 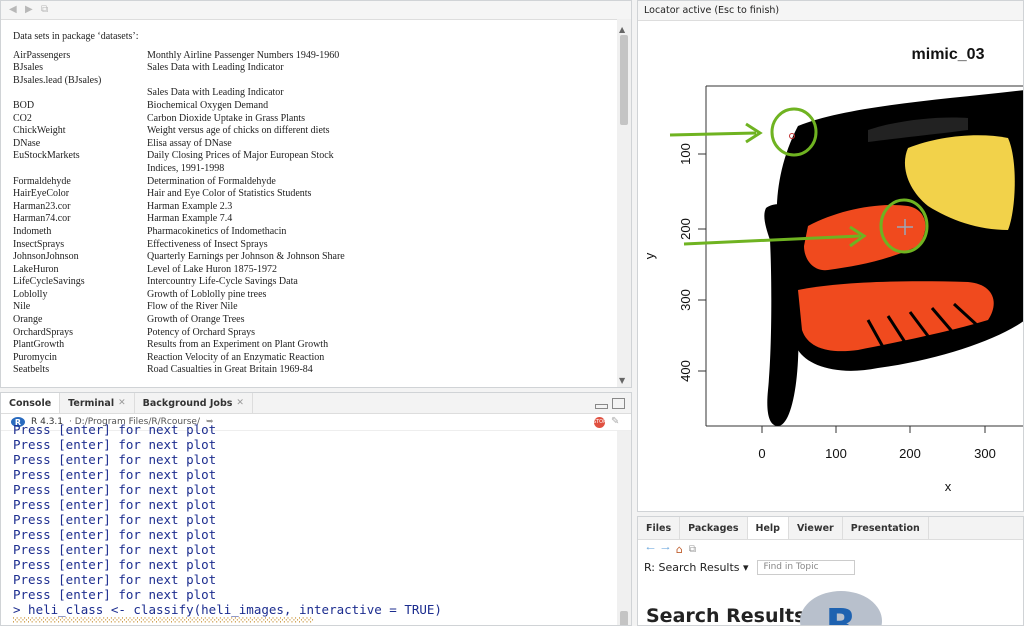 What do you see at coordinates (316, 403) in the screenshot?
I see `console-tabs: Console Terminal ✕ Background Jobs ✕` at bounding box center [316, 403].